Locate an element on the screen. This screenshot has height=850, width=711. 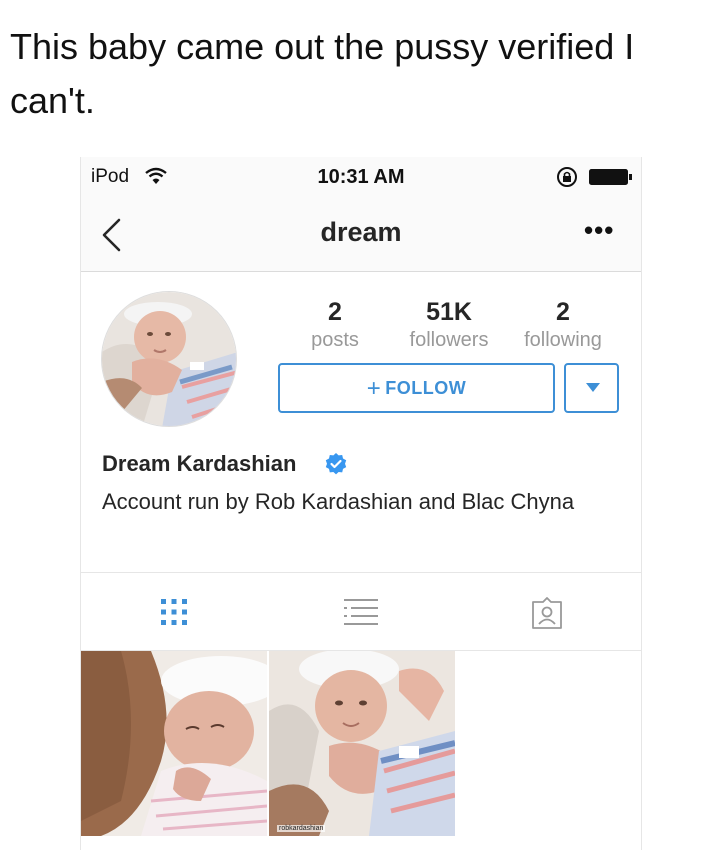
tagged-photos-icon is located at coordinates (547, 613).